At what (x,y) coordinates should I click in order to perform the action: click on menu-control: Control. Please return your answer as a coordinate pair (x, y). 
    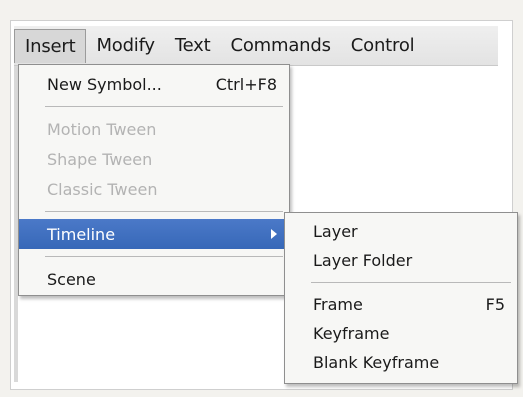
    Looking at the image, I should click on (383, 46).